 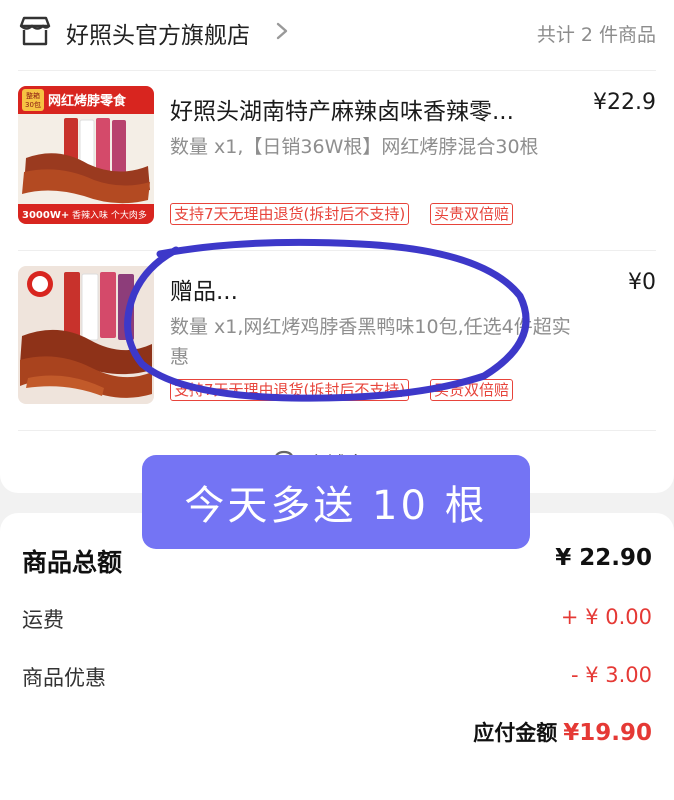 I want to click on discount-label: 商品优惠, so click(x=64, y=678).